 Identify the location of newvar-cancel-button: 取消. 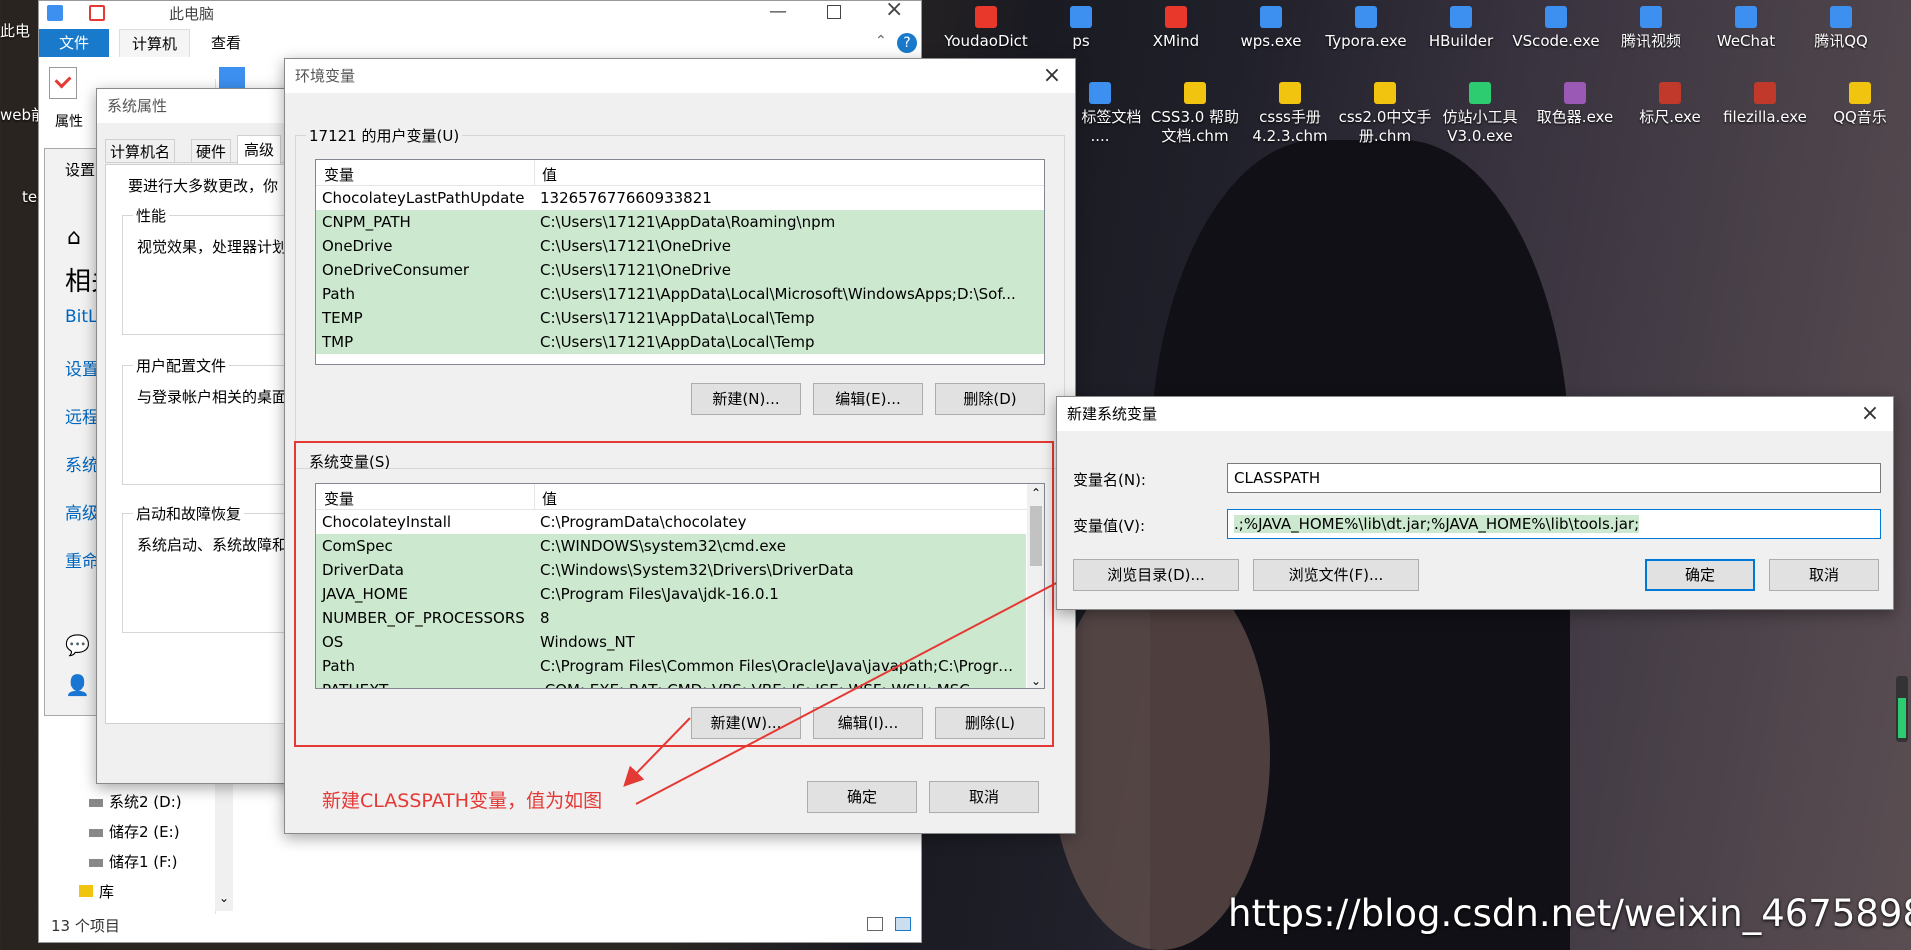
(1824, 575).